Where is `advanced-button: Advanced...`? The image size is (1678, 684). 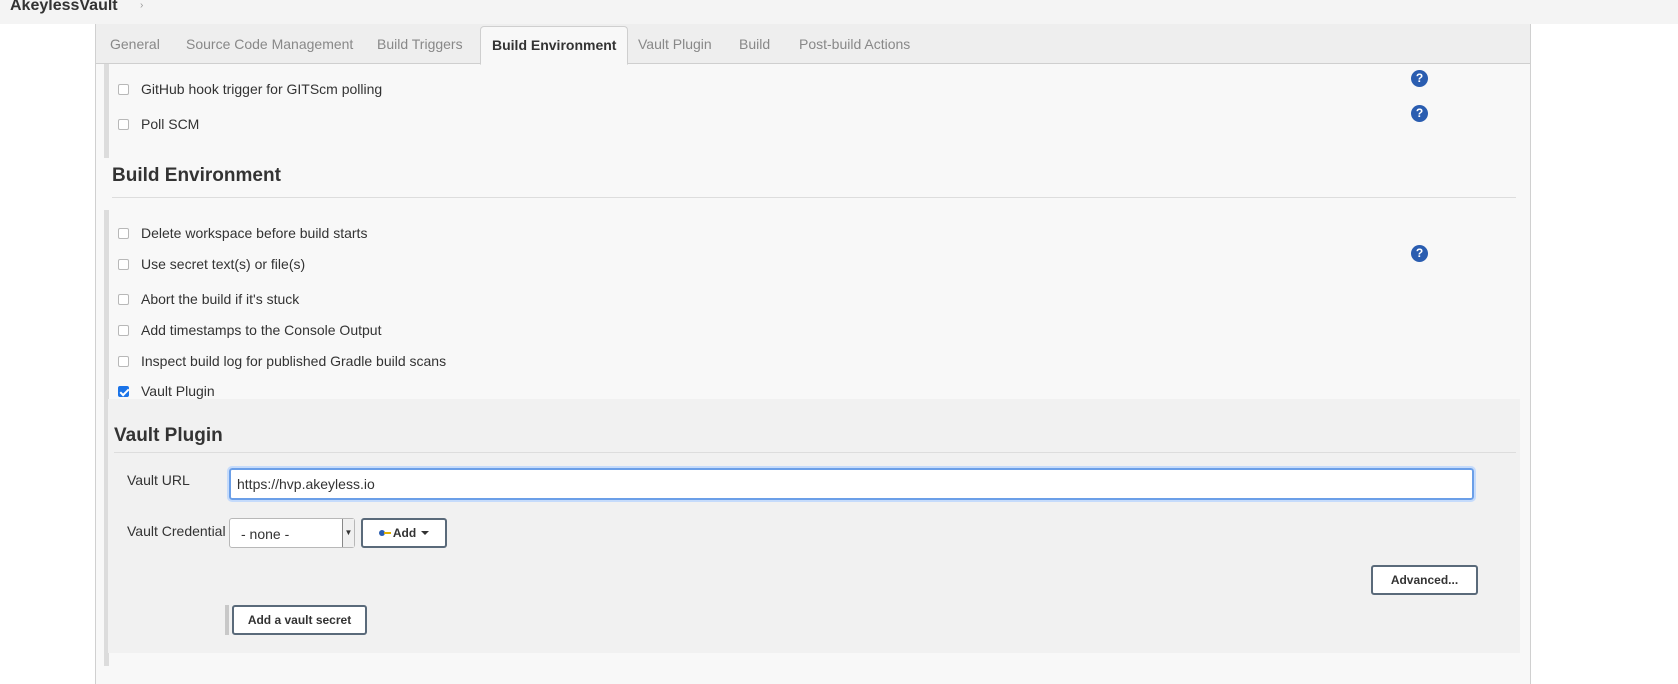 advanced-button: Advanced... is located at coordinates (1424, 580).